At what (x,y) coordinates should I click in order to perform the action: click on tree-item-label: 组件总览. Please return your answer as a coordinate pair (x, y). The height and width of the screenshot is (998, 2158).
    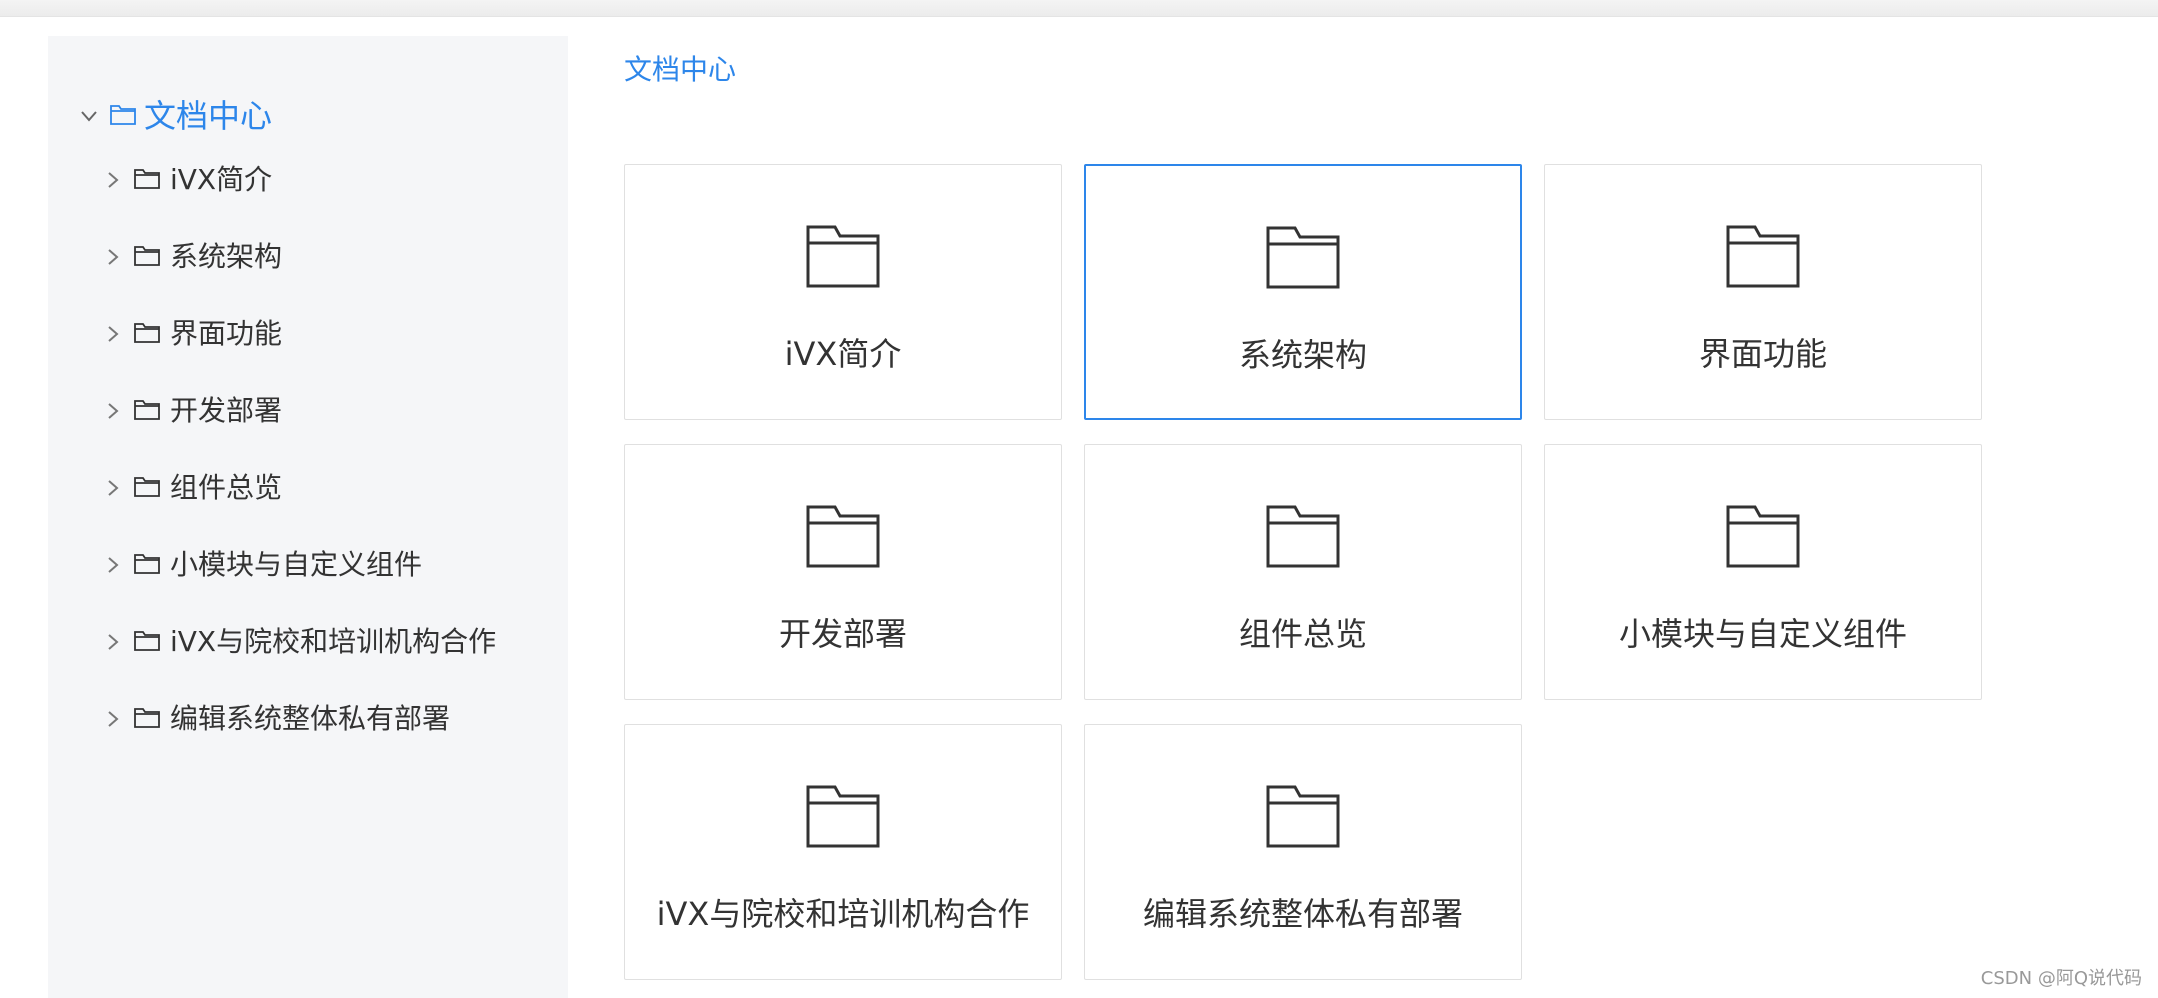
    Looking at the image, I should click on (226, 487).